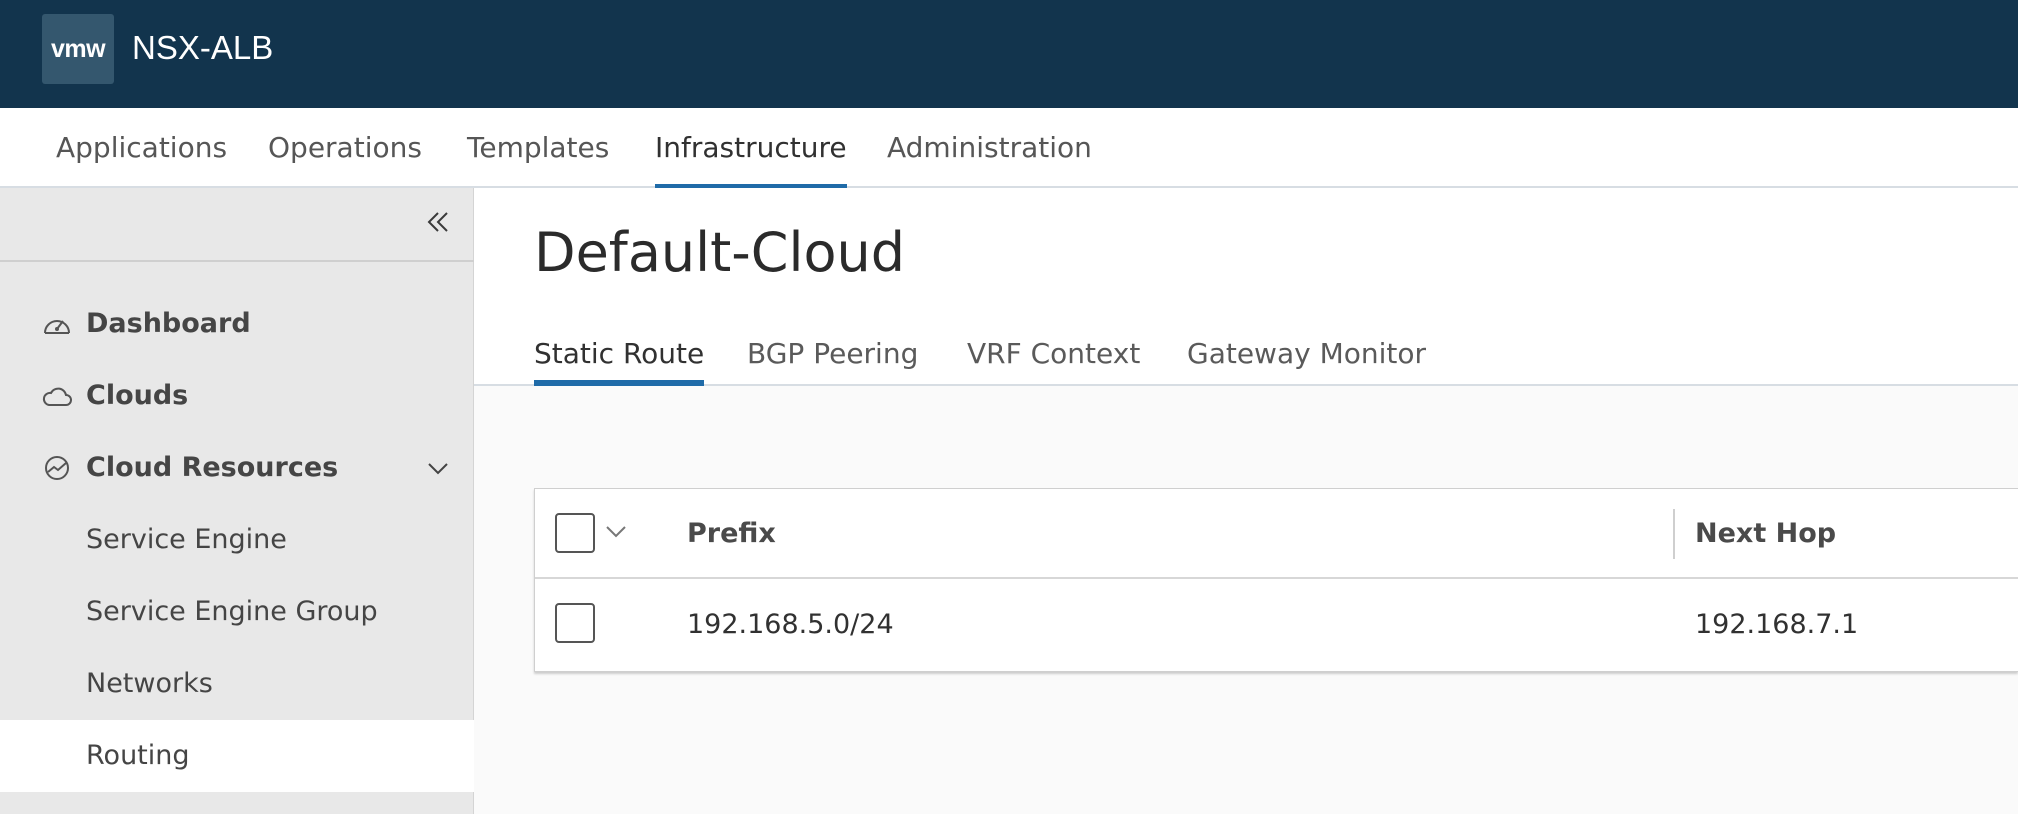 This screenshot has height=814, width=2018. Describe the element at coordinates (1053, 354) in the screenshot. I see `tab-vrf-context: VRF Context` at that location.